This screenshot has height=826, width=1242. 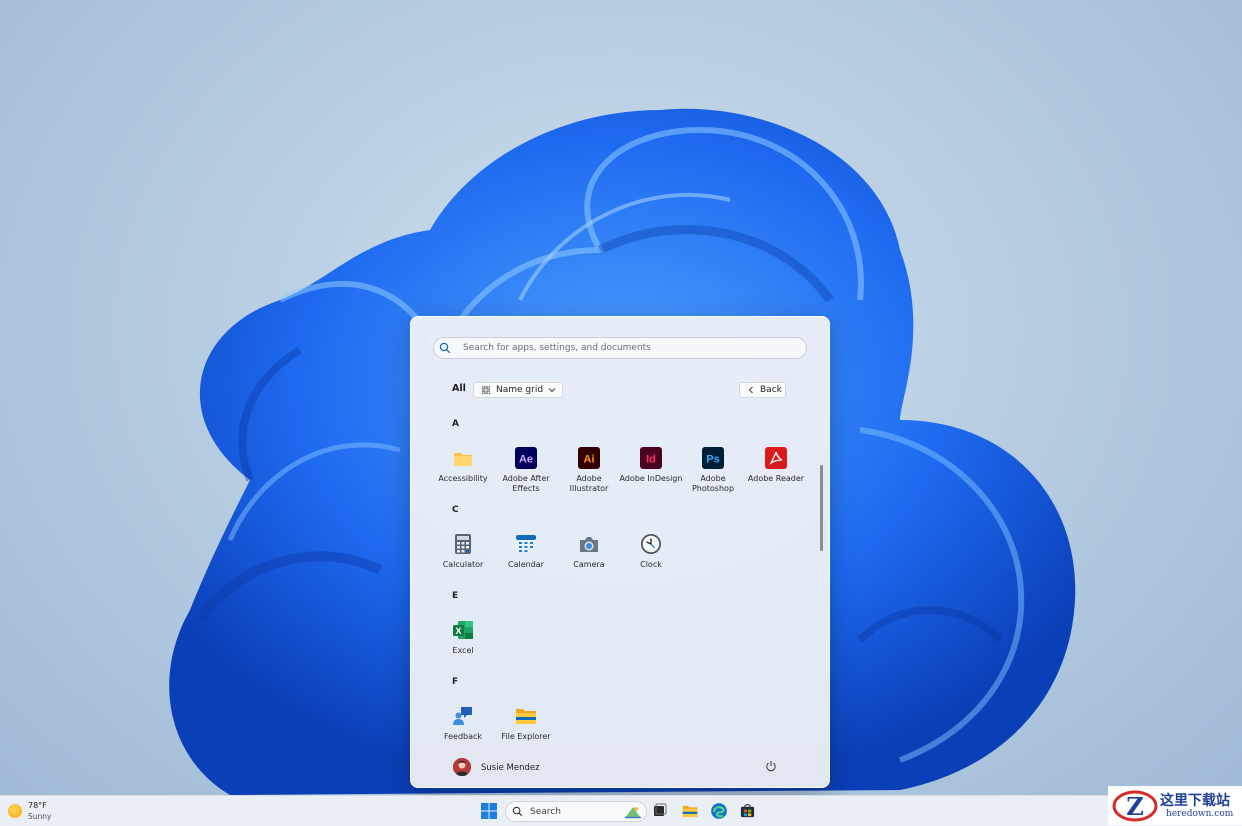 I want to click on windows-start-icon, so click(x=489, y=811).